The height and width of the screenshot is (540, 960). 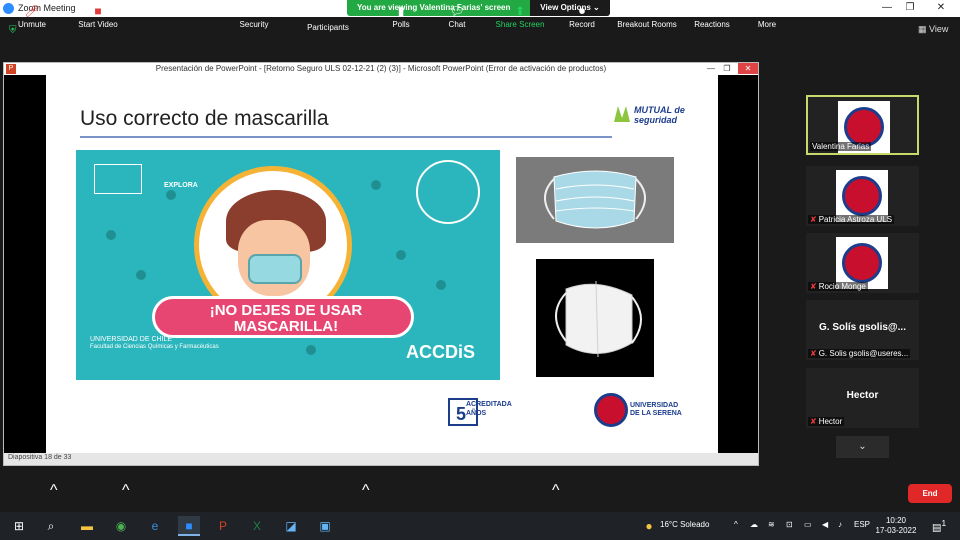 I want to click on network-icon: ⊡, so click(x=789, y=524).